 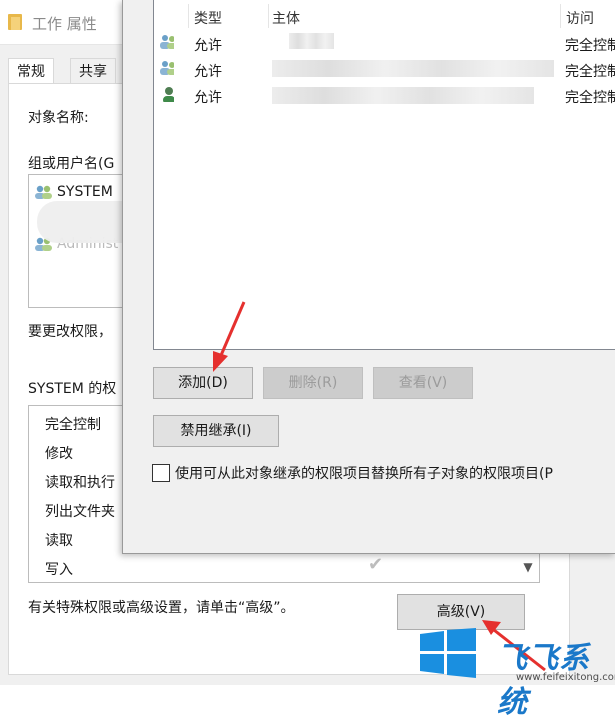 I want to click on windows-logo-icon, so click(x=448, y=653).